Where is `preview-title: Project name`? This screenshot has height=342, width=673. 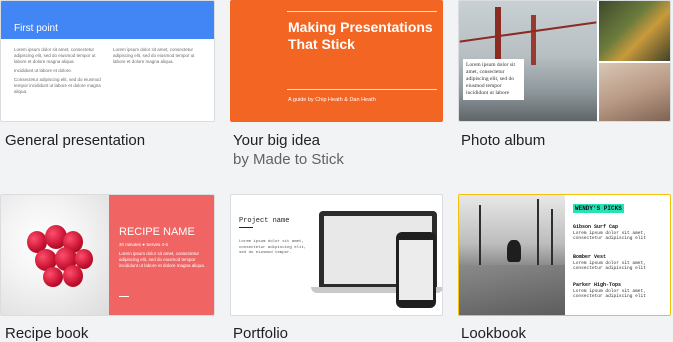 preview-title: Project name is located at coordinates (264, 221).